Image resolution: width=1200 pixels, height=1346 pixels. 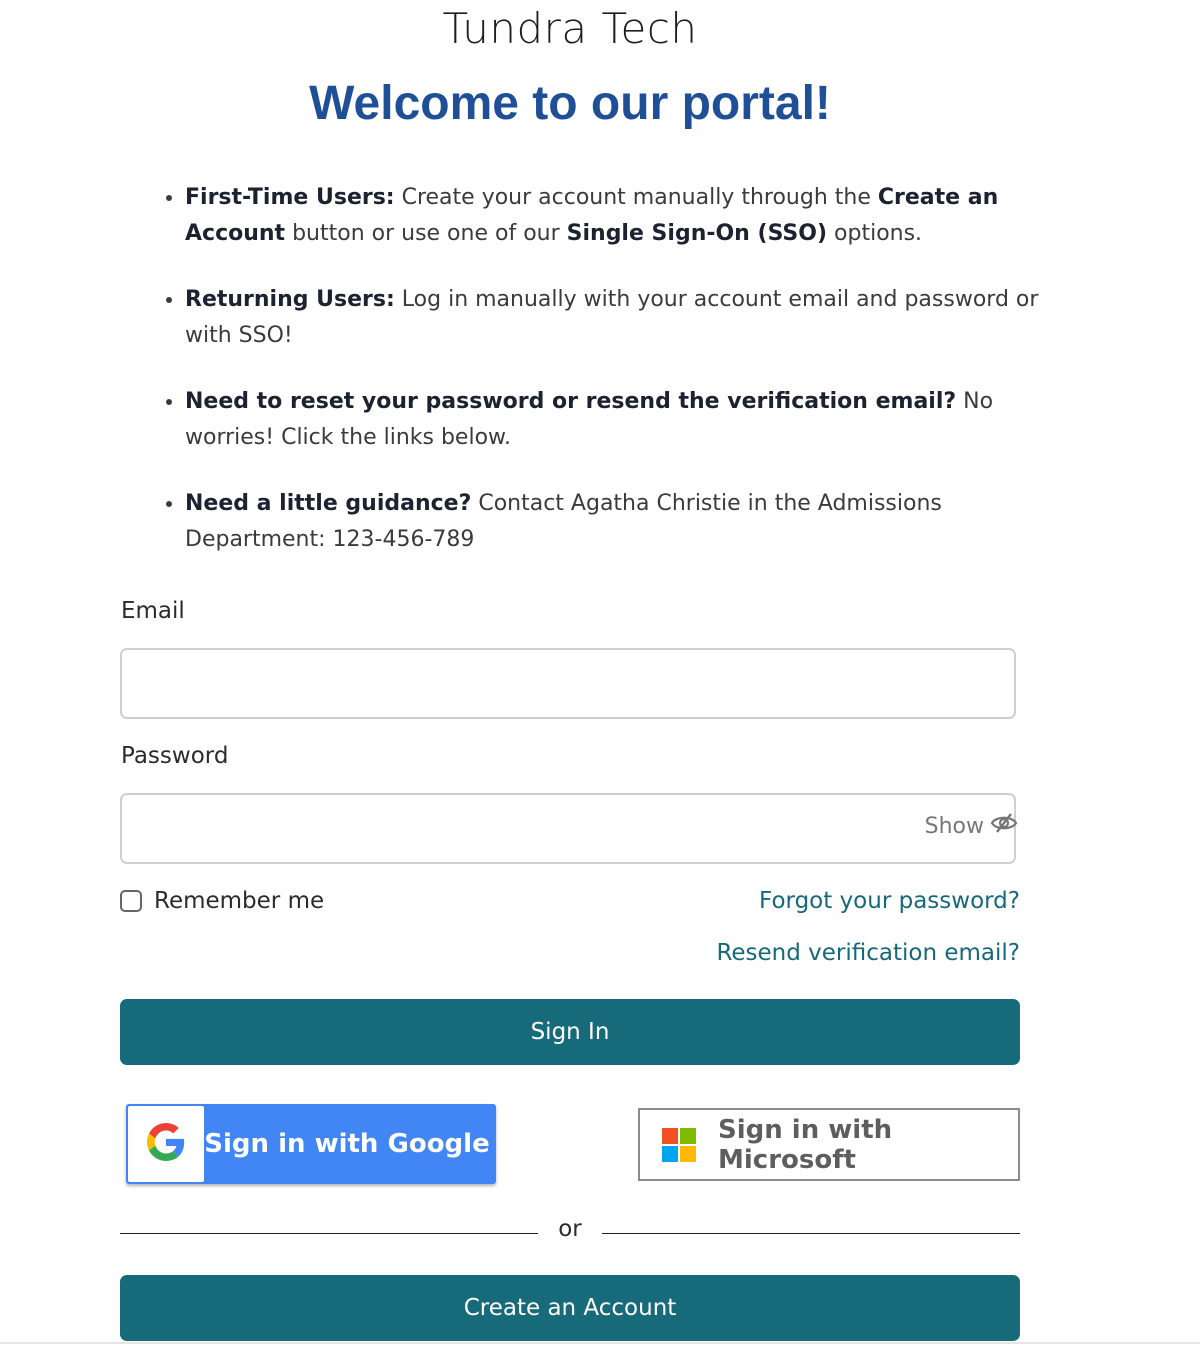 What do you see at coordinates (570, 1032) in the screenshot?
I see `sign-in-button: Sign In` at bounding box center [570, 1032].